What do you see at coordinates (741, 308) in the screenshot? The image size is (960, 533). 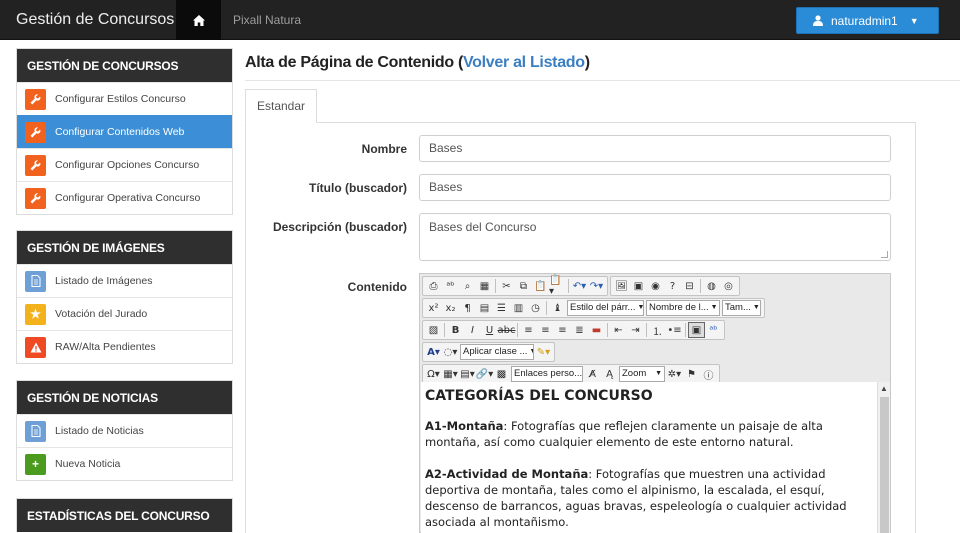 I see `font-size-select: Tam... ▼` at bounding box center [741, 308].